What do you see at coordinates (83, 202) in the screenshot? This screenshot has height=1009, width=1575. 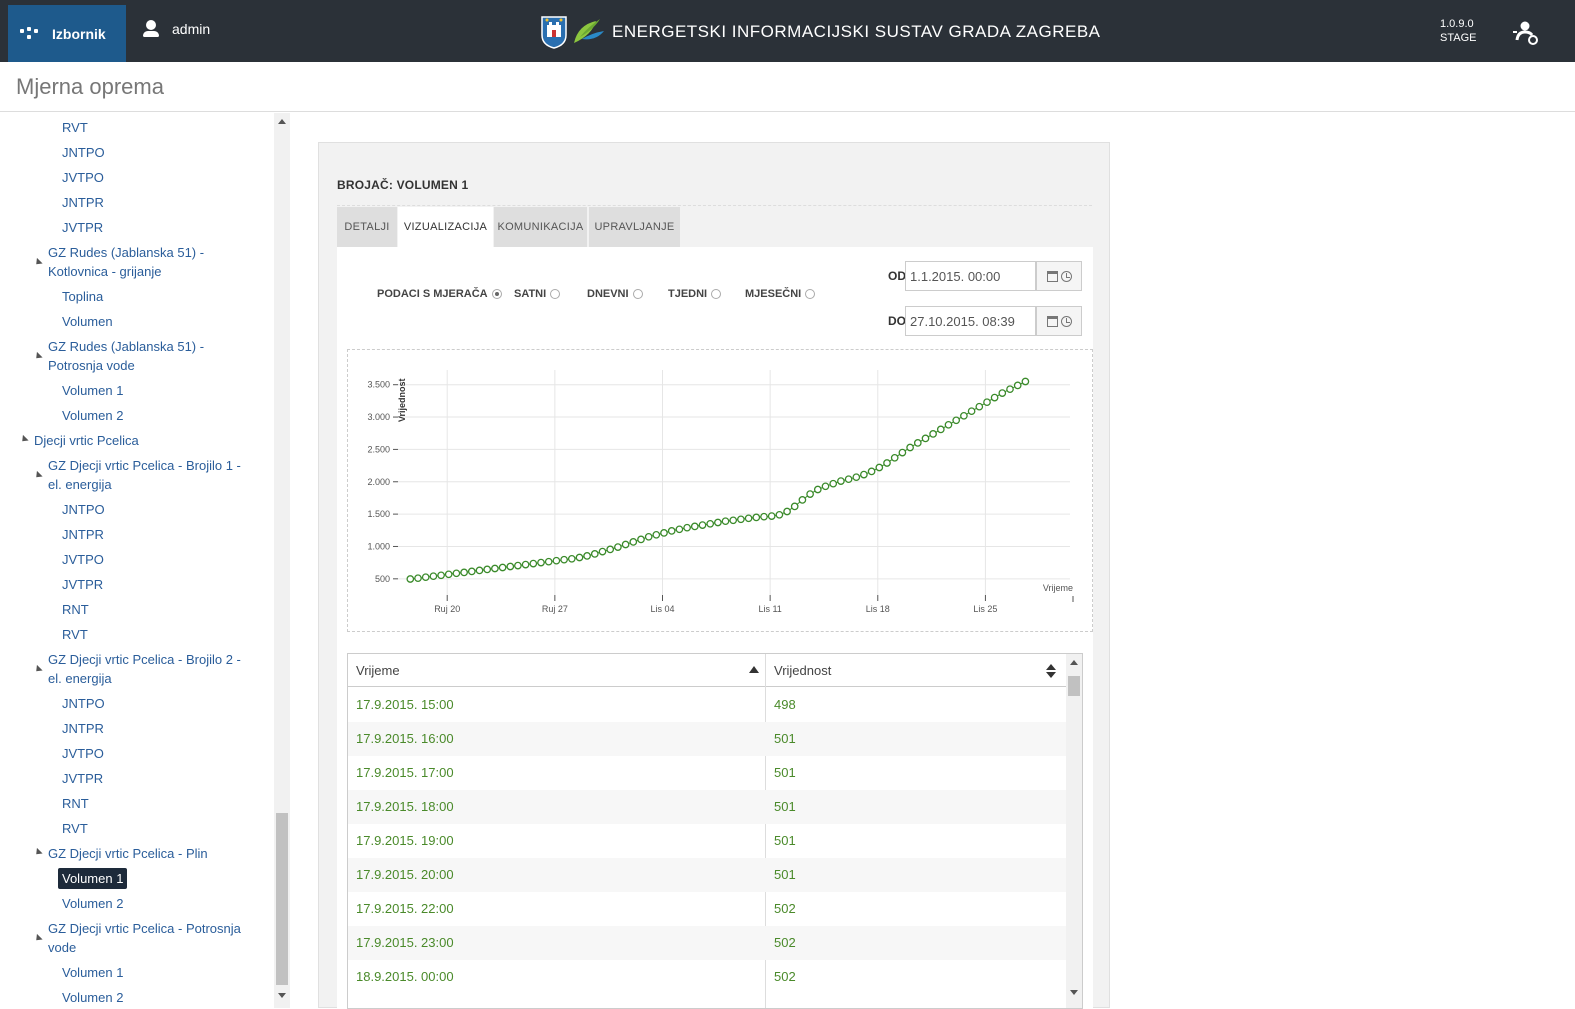 I see `tree-item: JNTPR` at bounding box center [83, 202].